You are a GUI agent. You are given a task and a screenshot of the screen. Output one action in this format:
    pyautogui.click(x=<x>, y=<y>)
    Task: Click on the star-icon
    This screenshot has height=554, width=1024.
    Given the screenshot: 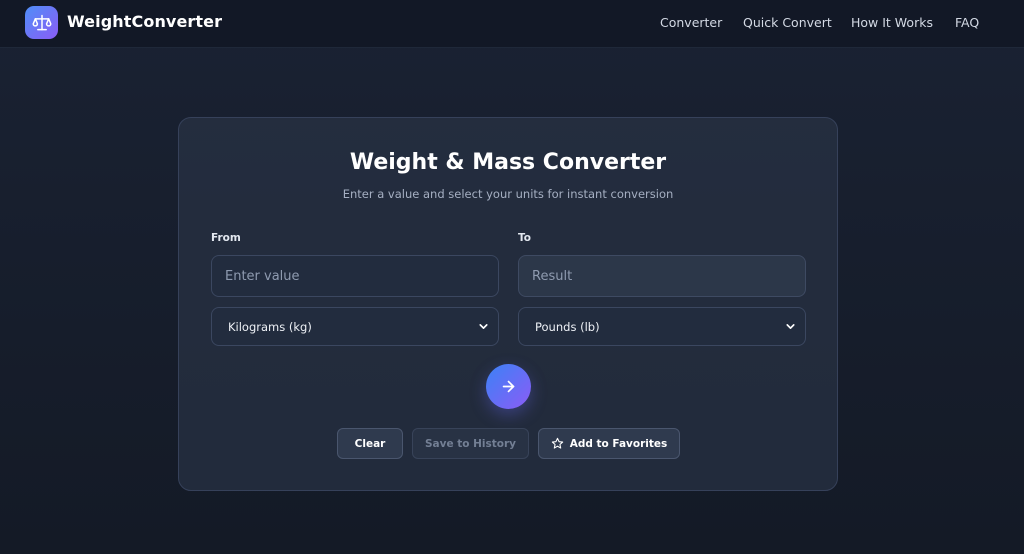 What is the action you would take?
    pyautogui.click(x=557, y=443)
    